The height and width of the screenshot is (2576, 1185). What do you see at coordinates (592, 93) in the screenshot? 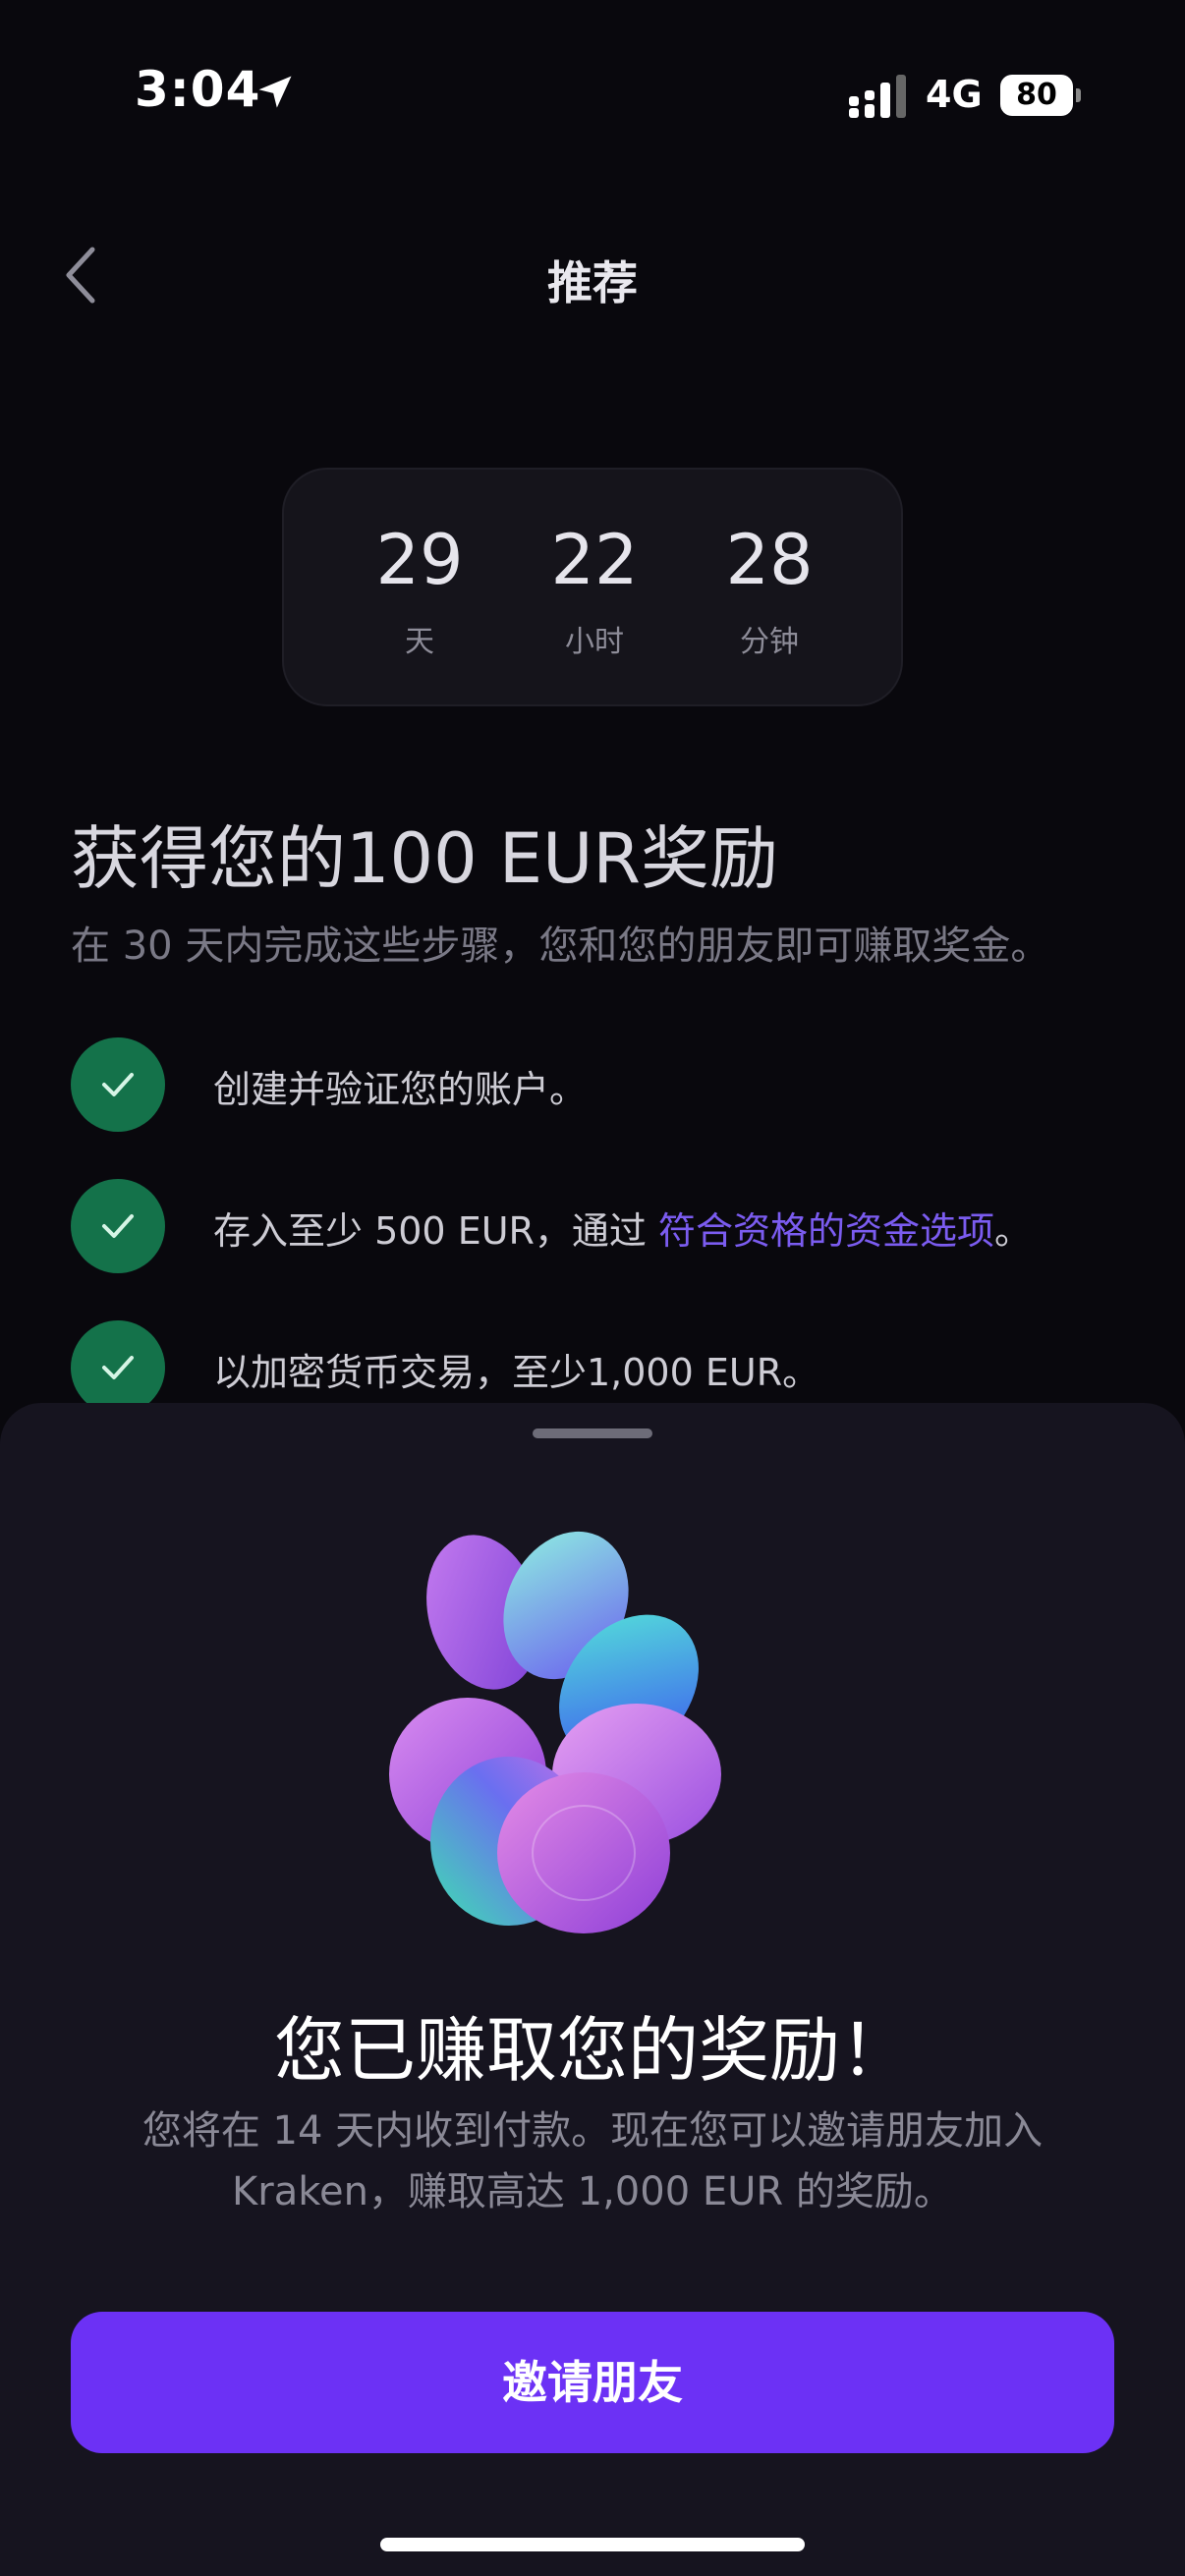
I see `status-bar: 3:04 4G 80` at bounding box center [592, 93].